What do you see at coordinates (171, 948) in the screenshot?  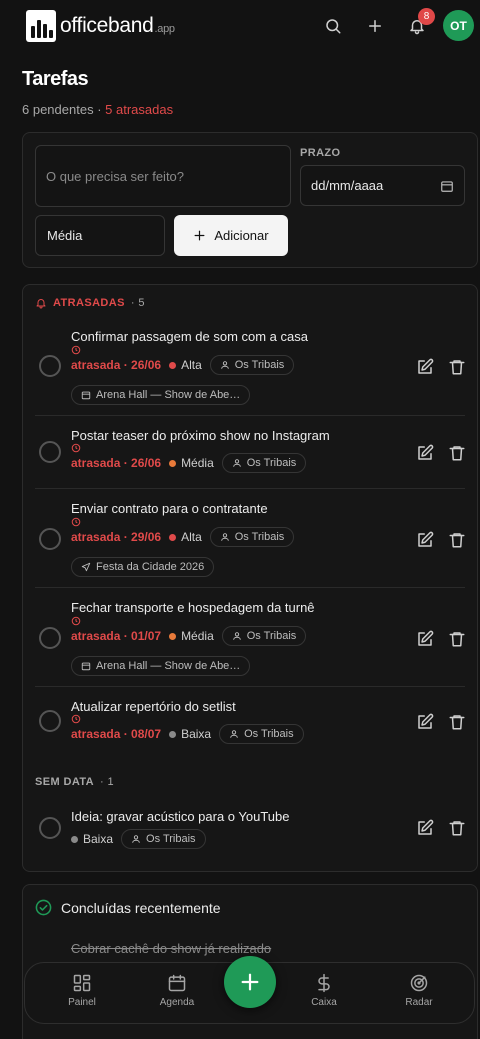 I see `completed-item: Cobrar cachê do show já realizado` at bounding box center [171, 948].